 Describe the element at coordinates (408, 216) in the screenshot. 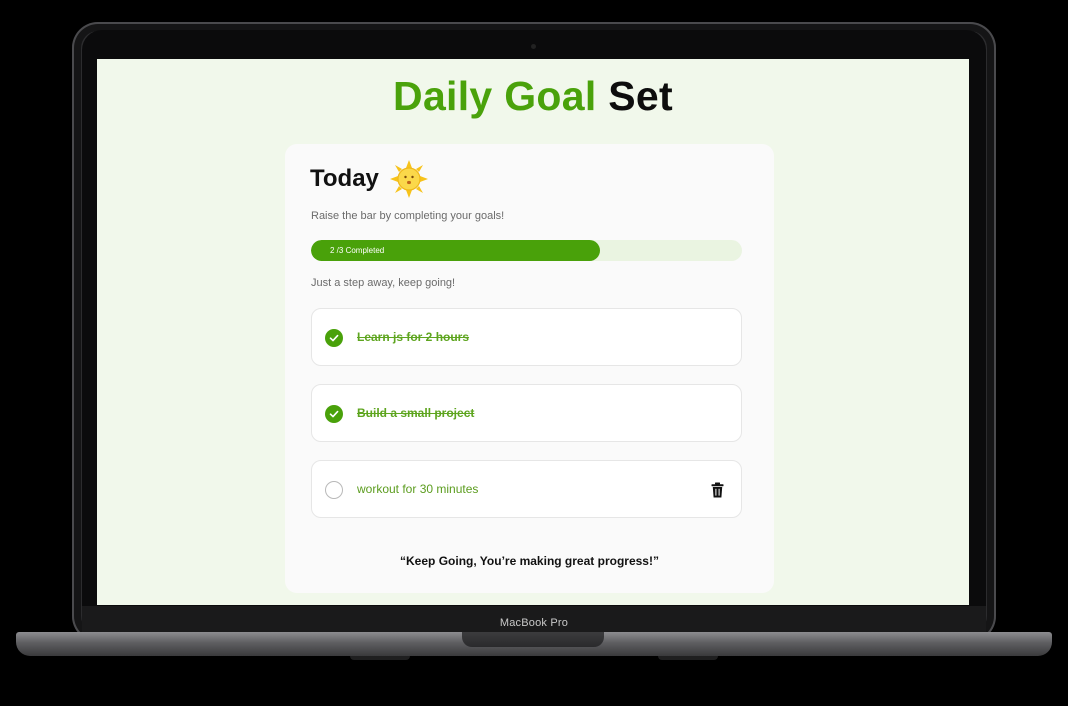

I see `card-subtitle: Raise the bar by completing your goals!` at that location.